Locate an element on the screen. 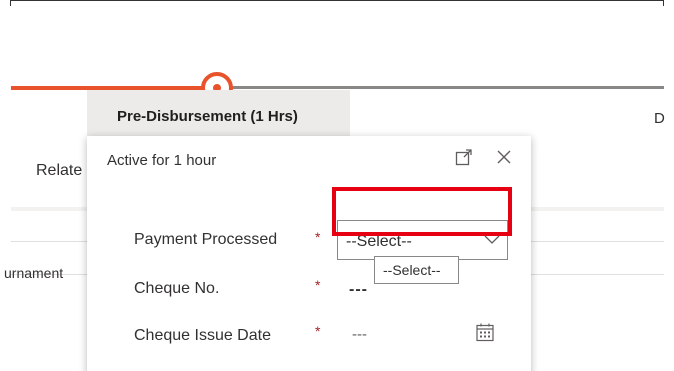  process-track-remaining is located at coordinates (448, 87).